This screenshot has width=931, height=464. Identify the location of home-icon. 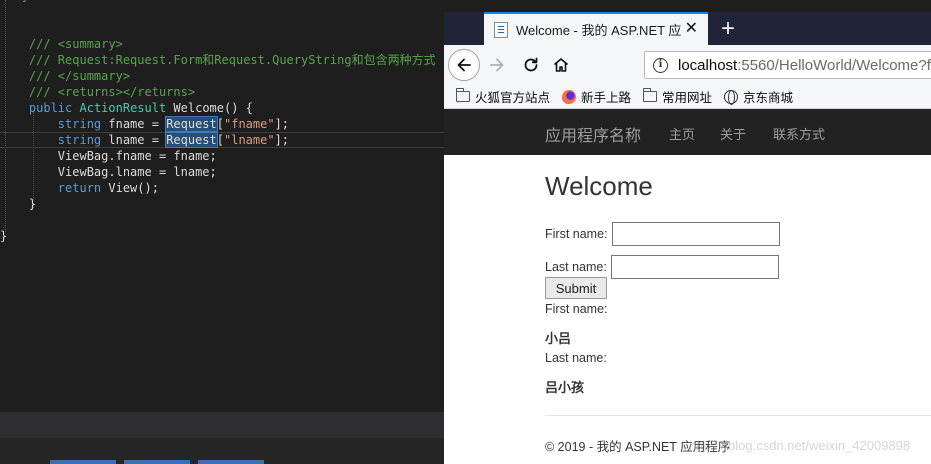
(561, 65).